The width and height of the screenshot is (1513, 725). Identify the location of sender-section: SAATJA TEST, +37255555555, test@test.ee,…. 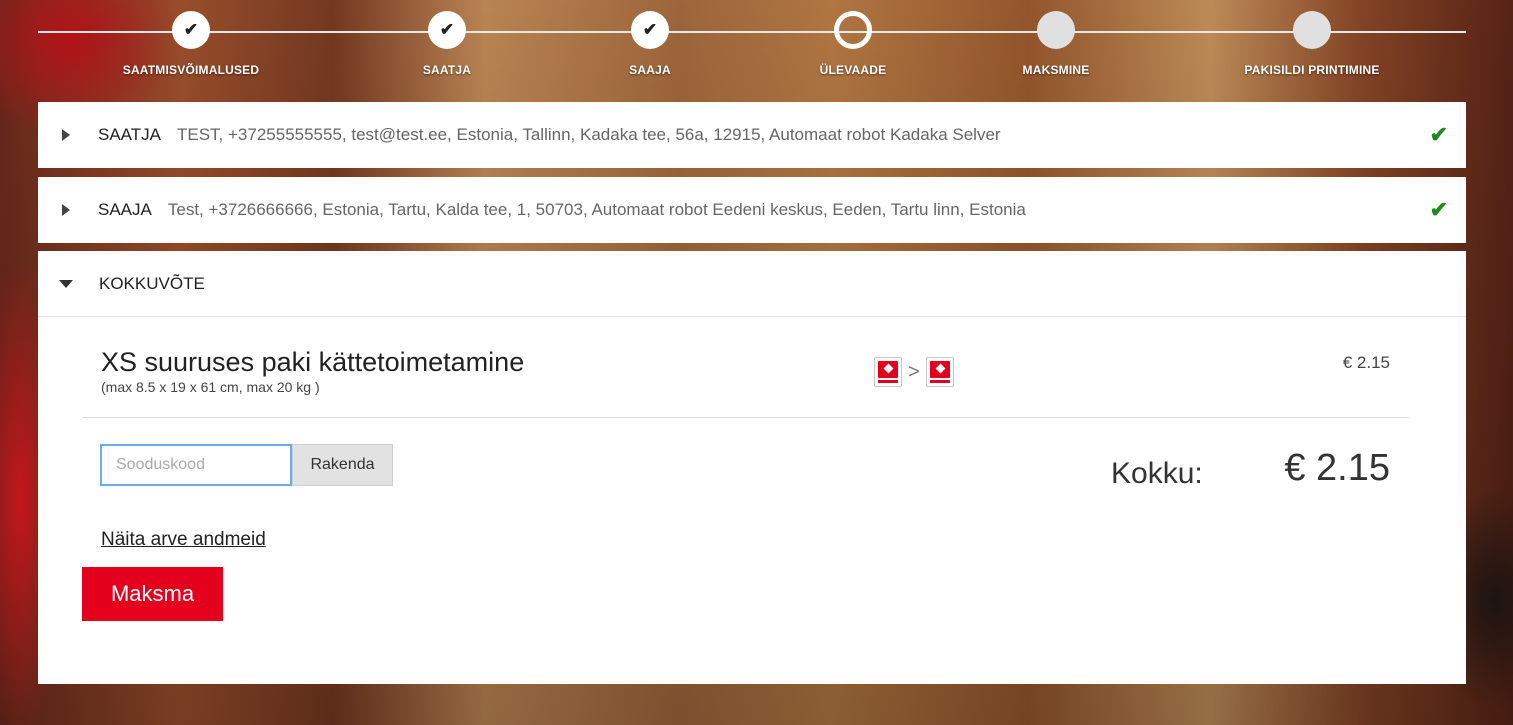
(752, 135).